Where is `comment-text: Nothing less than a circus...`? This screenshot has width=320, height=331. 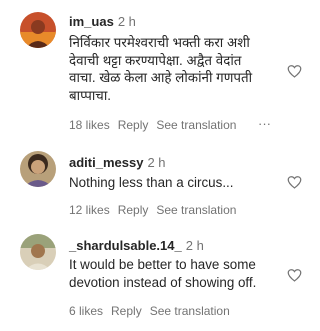
comment-text: Nothing less than a circus... is located at coordinates (151, 182).